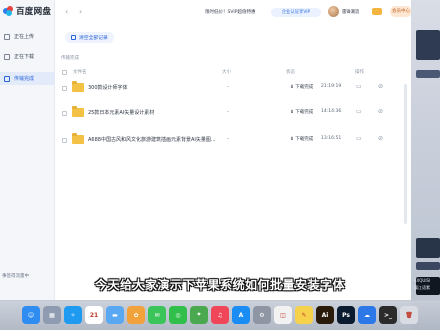 Image resolution: width=440 pixels, height=330 pixels. What do you see at coordinates (233, 89) in the screenshot?
I see `table-row: 300款设计师字体 - ⬇ 下载完成 21:19:19 ▭ ⊘` at bounding box center [233, 89].